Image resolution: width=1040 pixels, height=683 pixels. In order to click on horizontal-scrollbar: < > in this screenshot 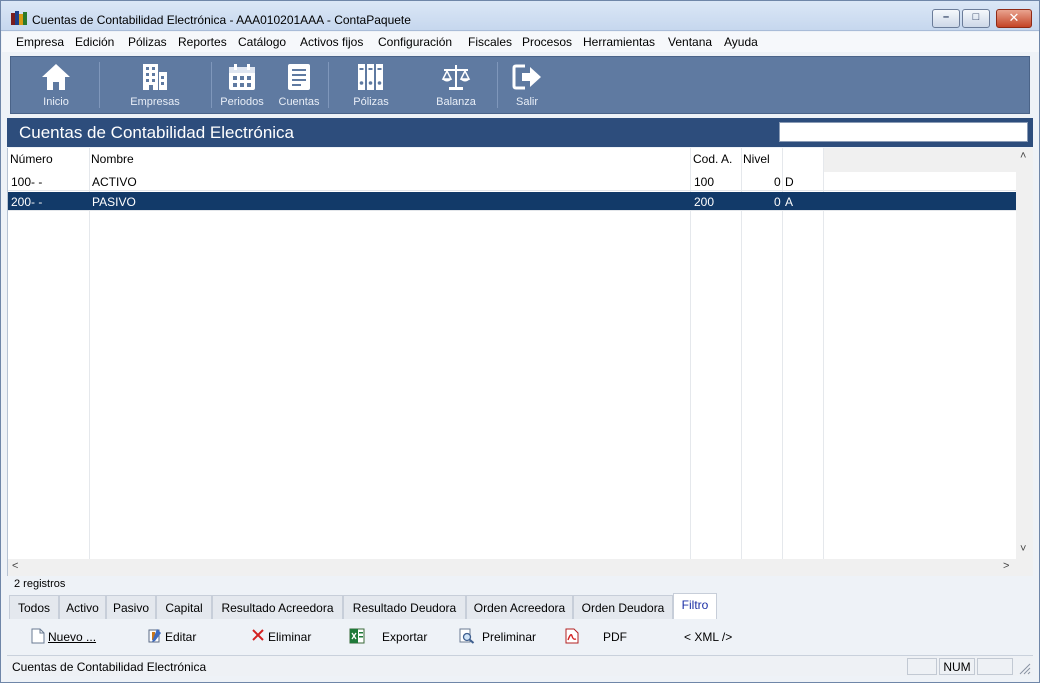, I will do `click(512, 567)`.